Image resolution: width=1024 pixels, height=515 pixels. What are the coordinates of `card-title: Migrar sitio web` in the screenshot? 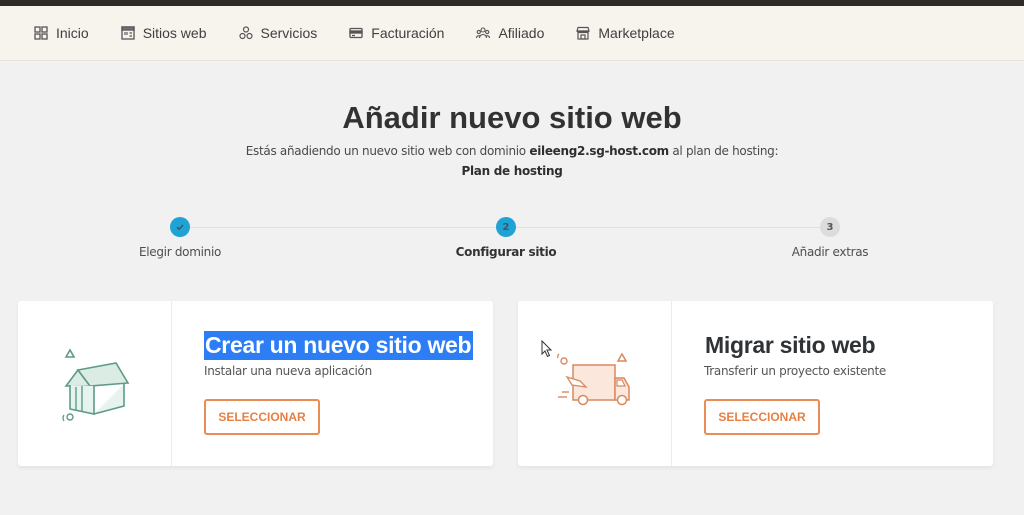 It's located at (790, 345).